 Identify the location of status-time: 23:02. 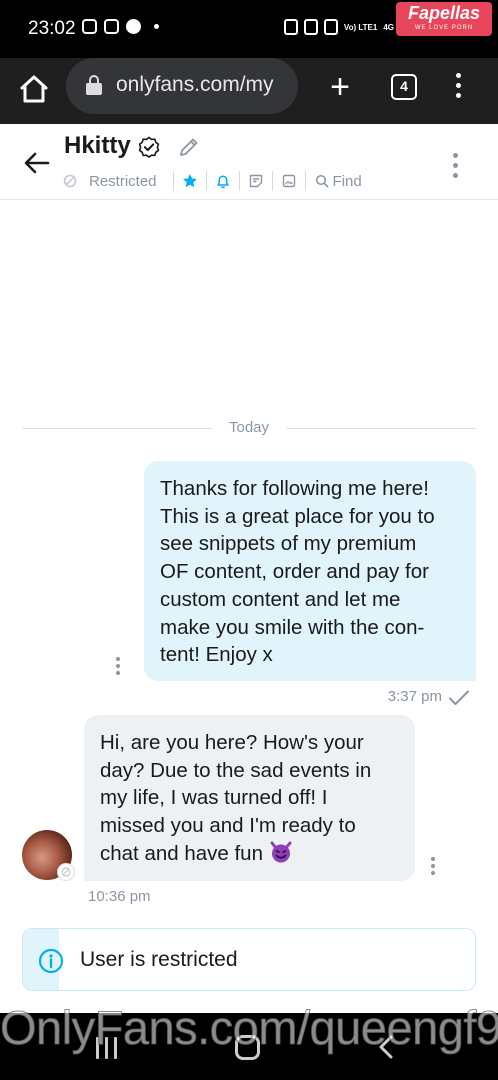
(52, 28).